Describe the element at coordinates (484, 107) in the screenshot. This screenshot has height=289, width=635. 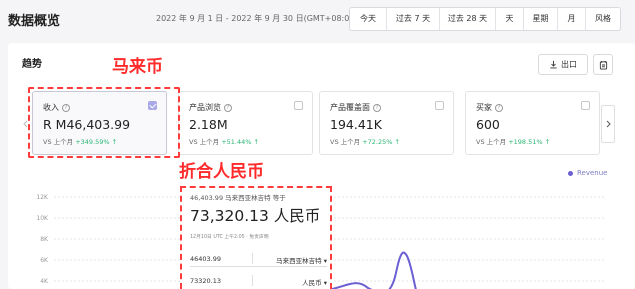
I see `metric-label: 买家` at that location.